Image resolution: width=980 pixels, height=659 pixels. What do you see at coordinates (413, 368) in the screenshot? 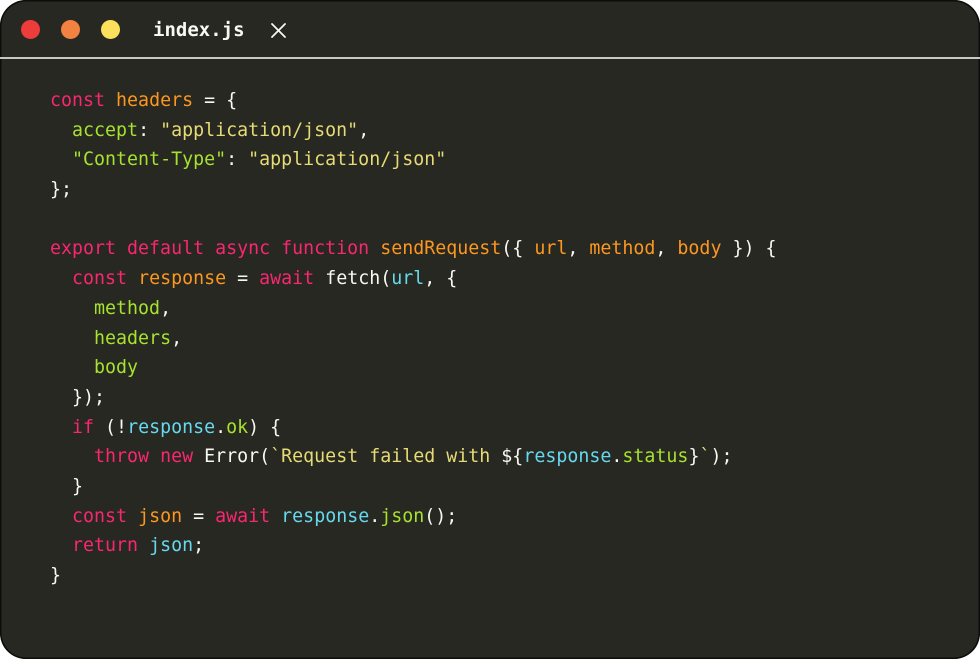
I see `code-line: body` at bounding box center [413, 368].